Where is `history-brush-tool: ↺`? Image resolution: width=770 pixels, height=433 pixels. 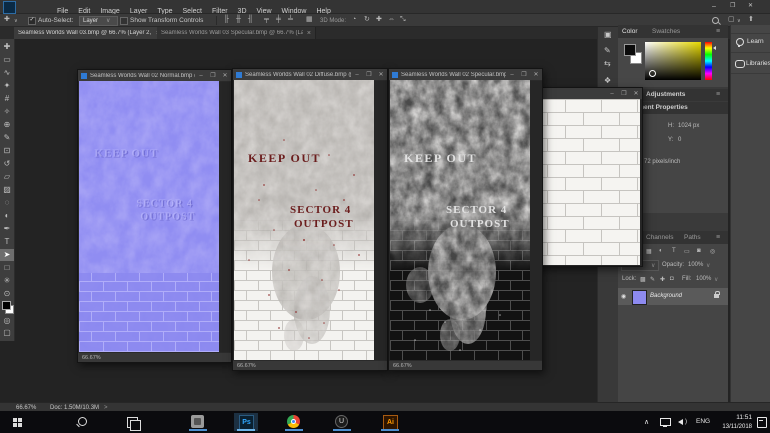 history-brush-tool: ↺ is located at coordinates (7, 164).